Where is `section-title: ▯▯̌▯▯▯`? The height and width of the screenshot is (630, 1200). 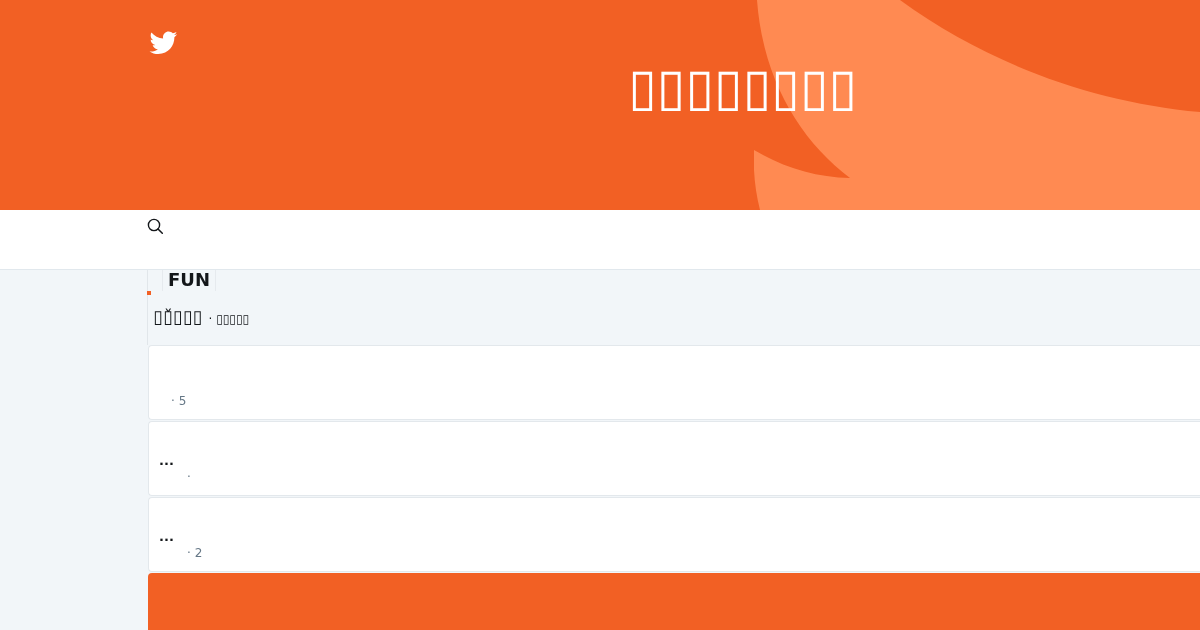 section-title: ▯▯̌▯▯▯ is located at coordinates (178, 317).